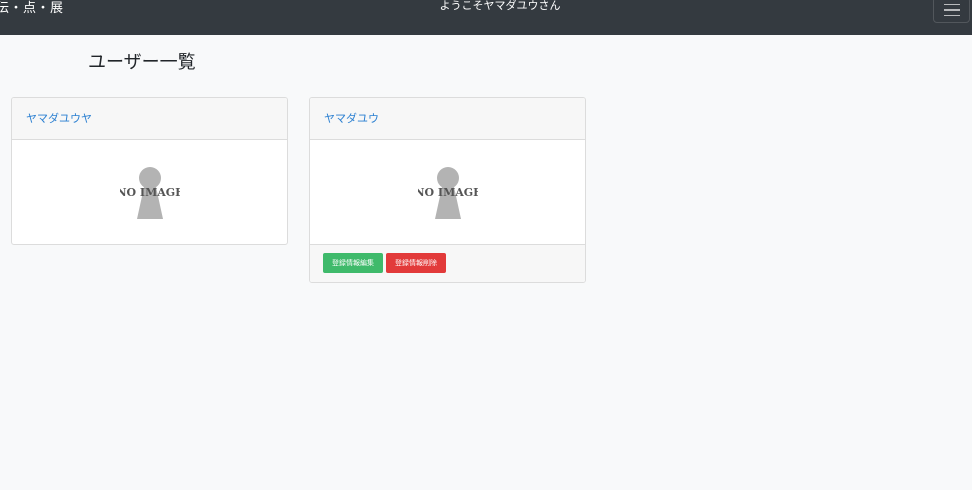 The width and height of the screenshot is (972, 490). Describe the element at coordinates (447, 119) in the screenshot. I see `user-card-header: ヤマダユウ` at that location.